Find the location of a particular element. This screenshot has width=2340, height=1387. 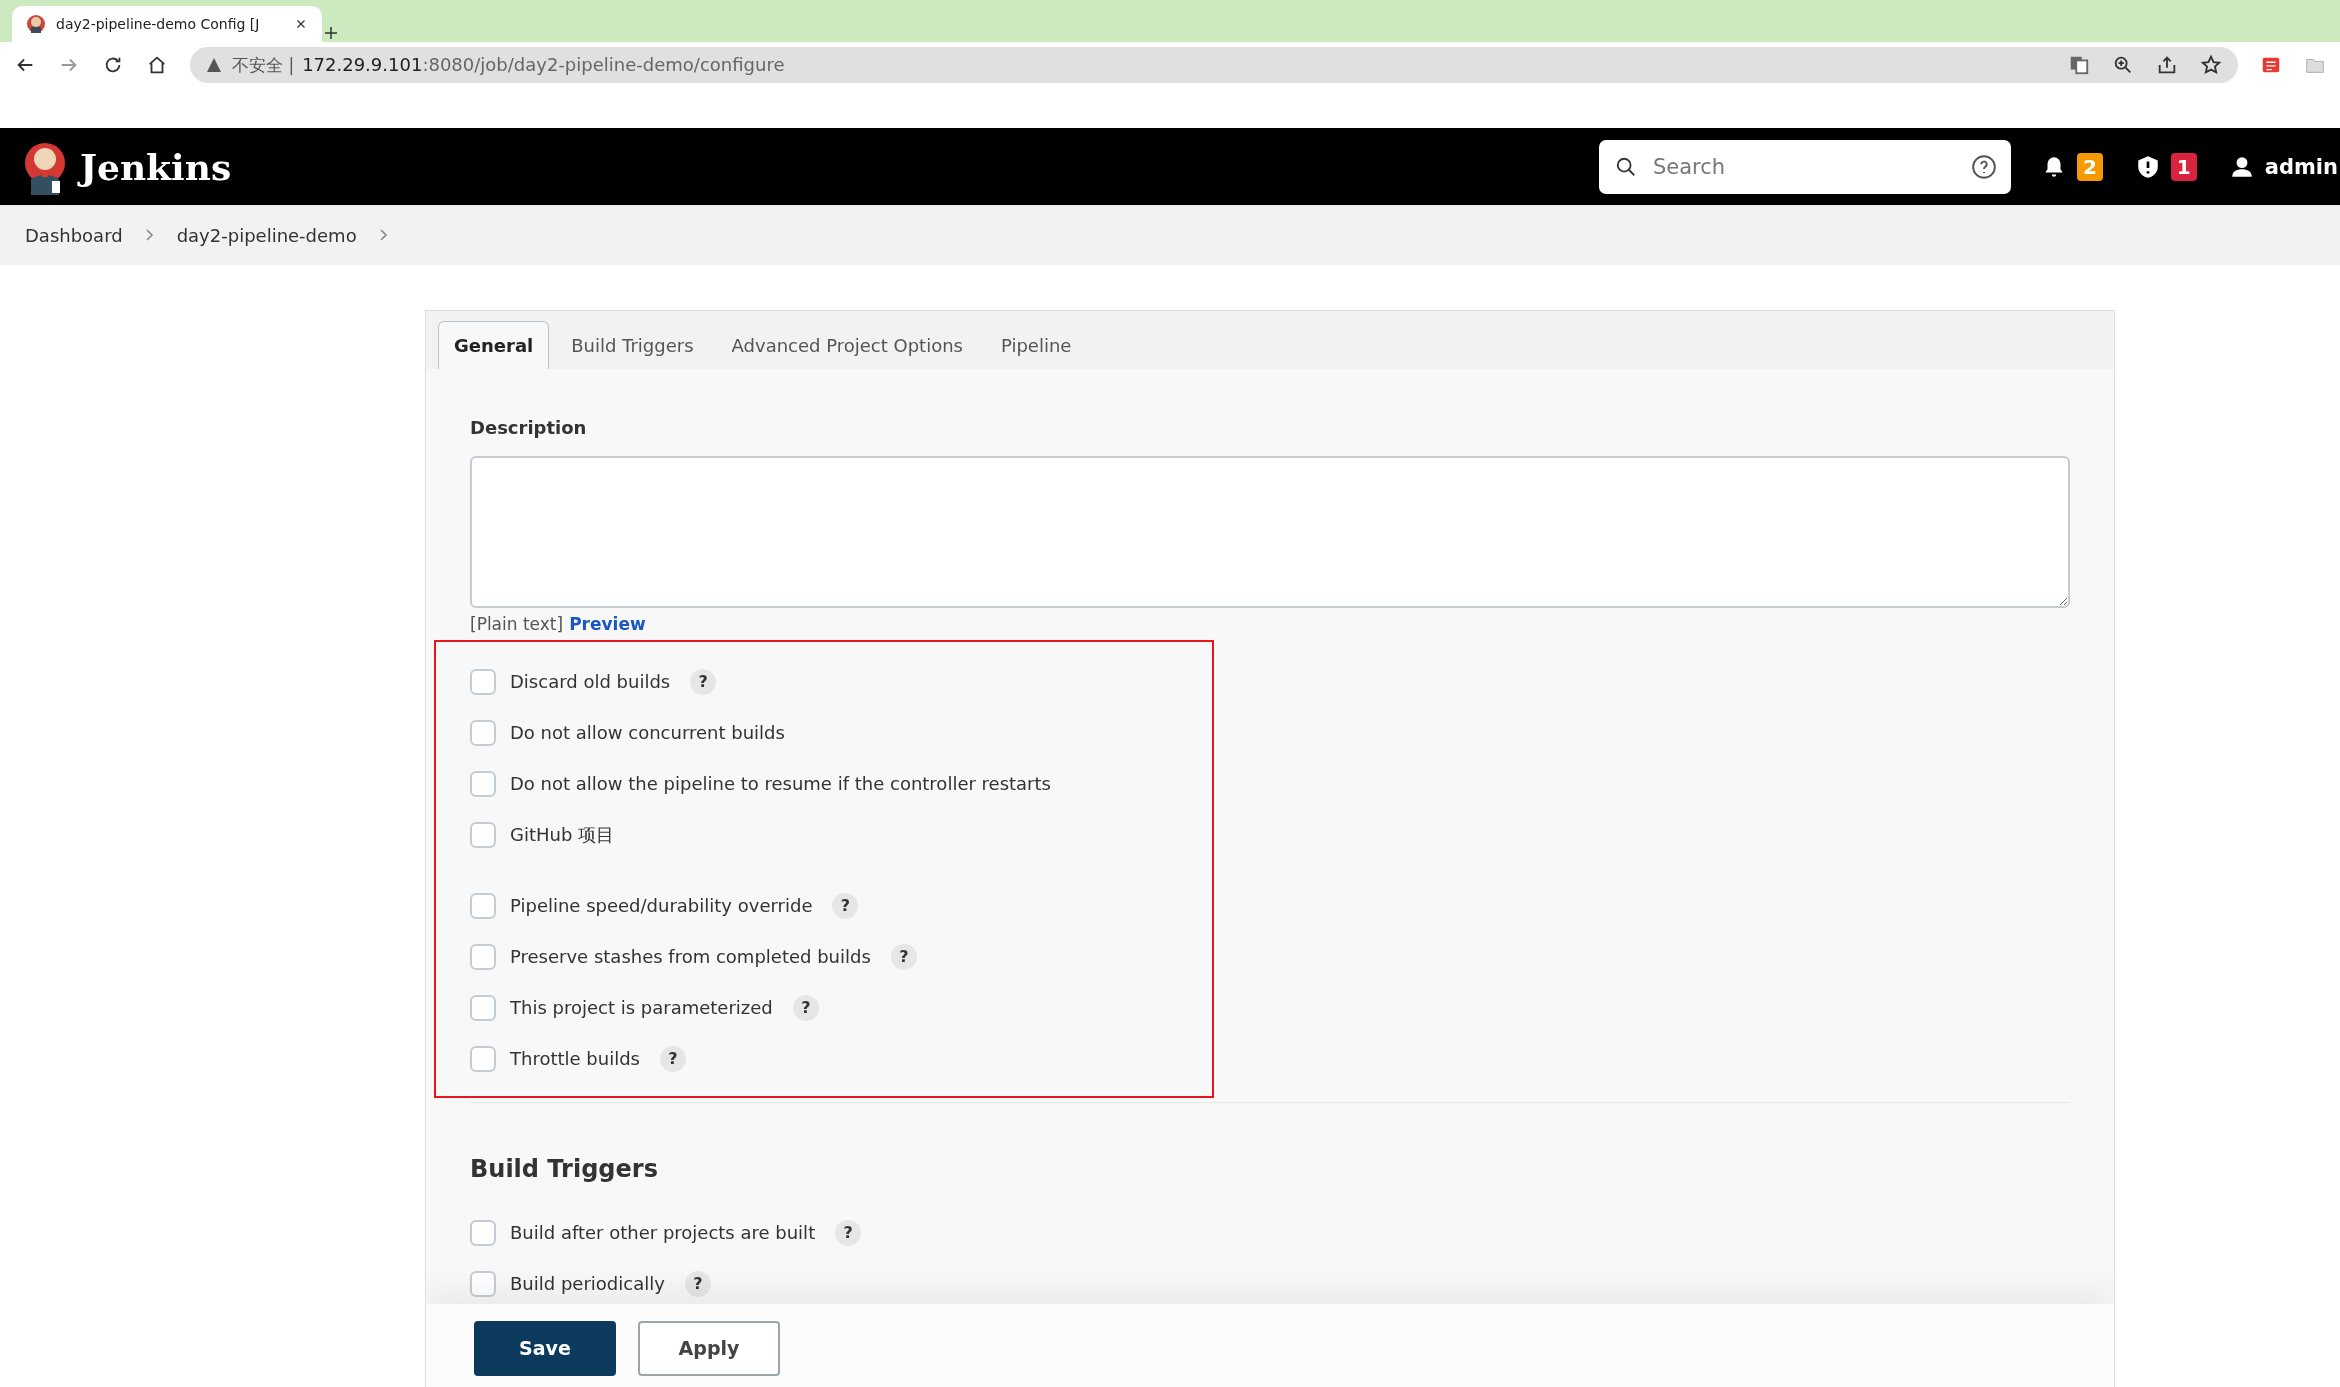

description-field is located at coordinates (1270, 532).